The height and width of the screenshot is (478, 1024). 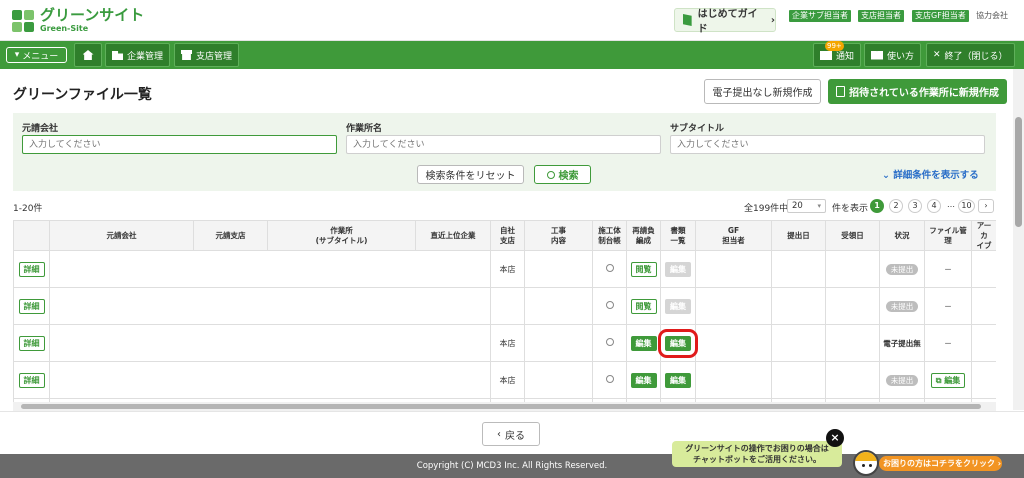 I want to click on table-row: 詳細 本店 閲覧 編集 未提出 －, so click(x=504, y=269).